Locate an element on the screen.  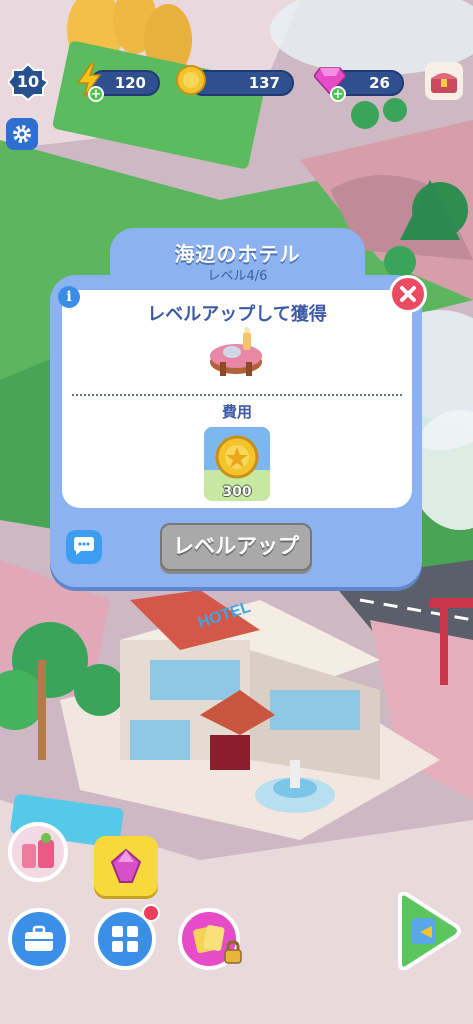
level-value: 10 is located at coordinates (28, 81).